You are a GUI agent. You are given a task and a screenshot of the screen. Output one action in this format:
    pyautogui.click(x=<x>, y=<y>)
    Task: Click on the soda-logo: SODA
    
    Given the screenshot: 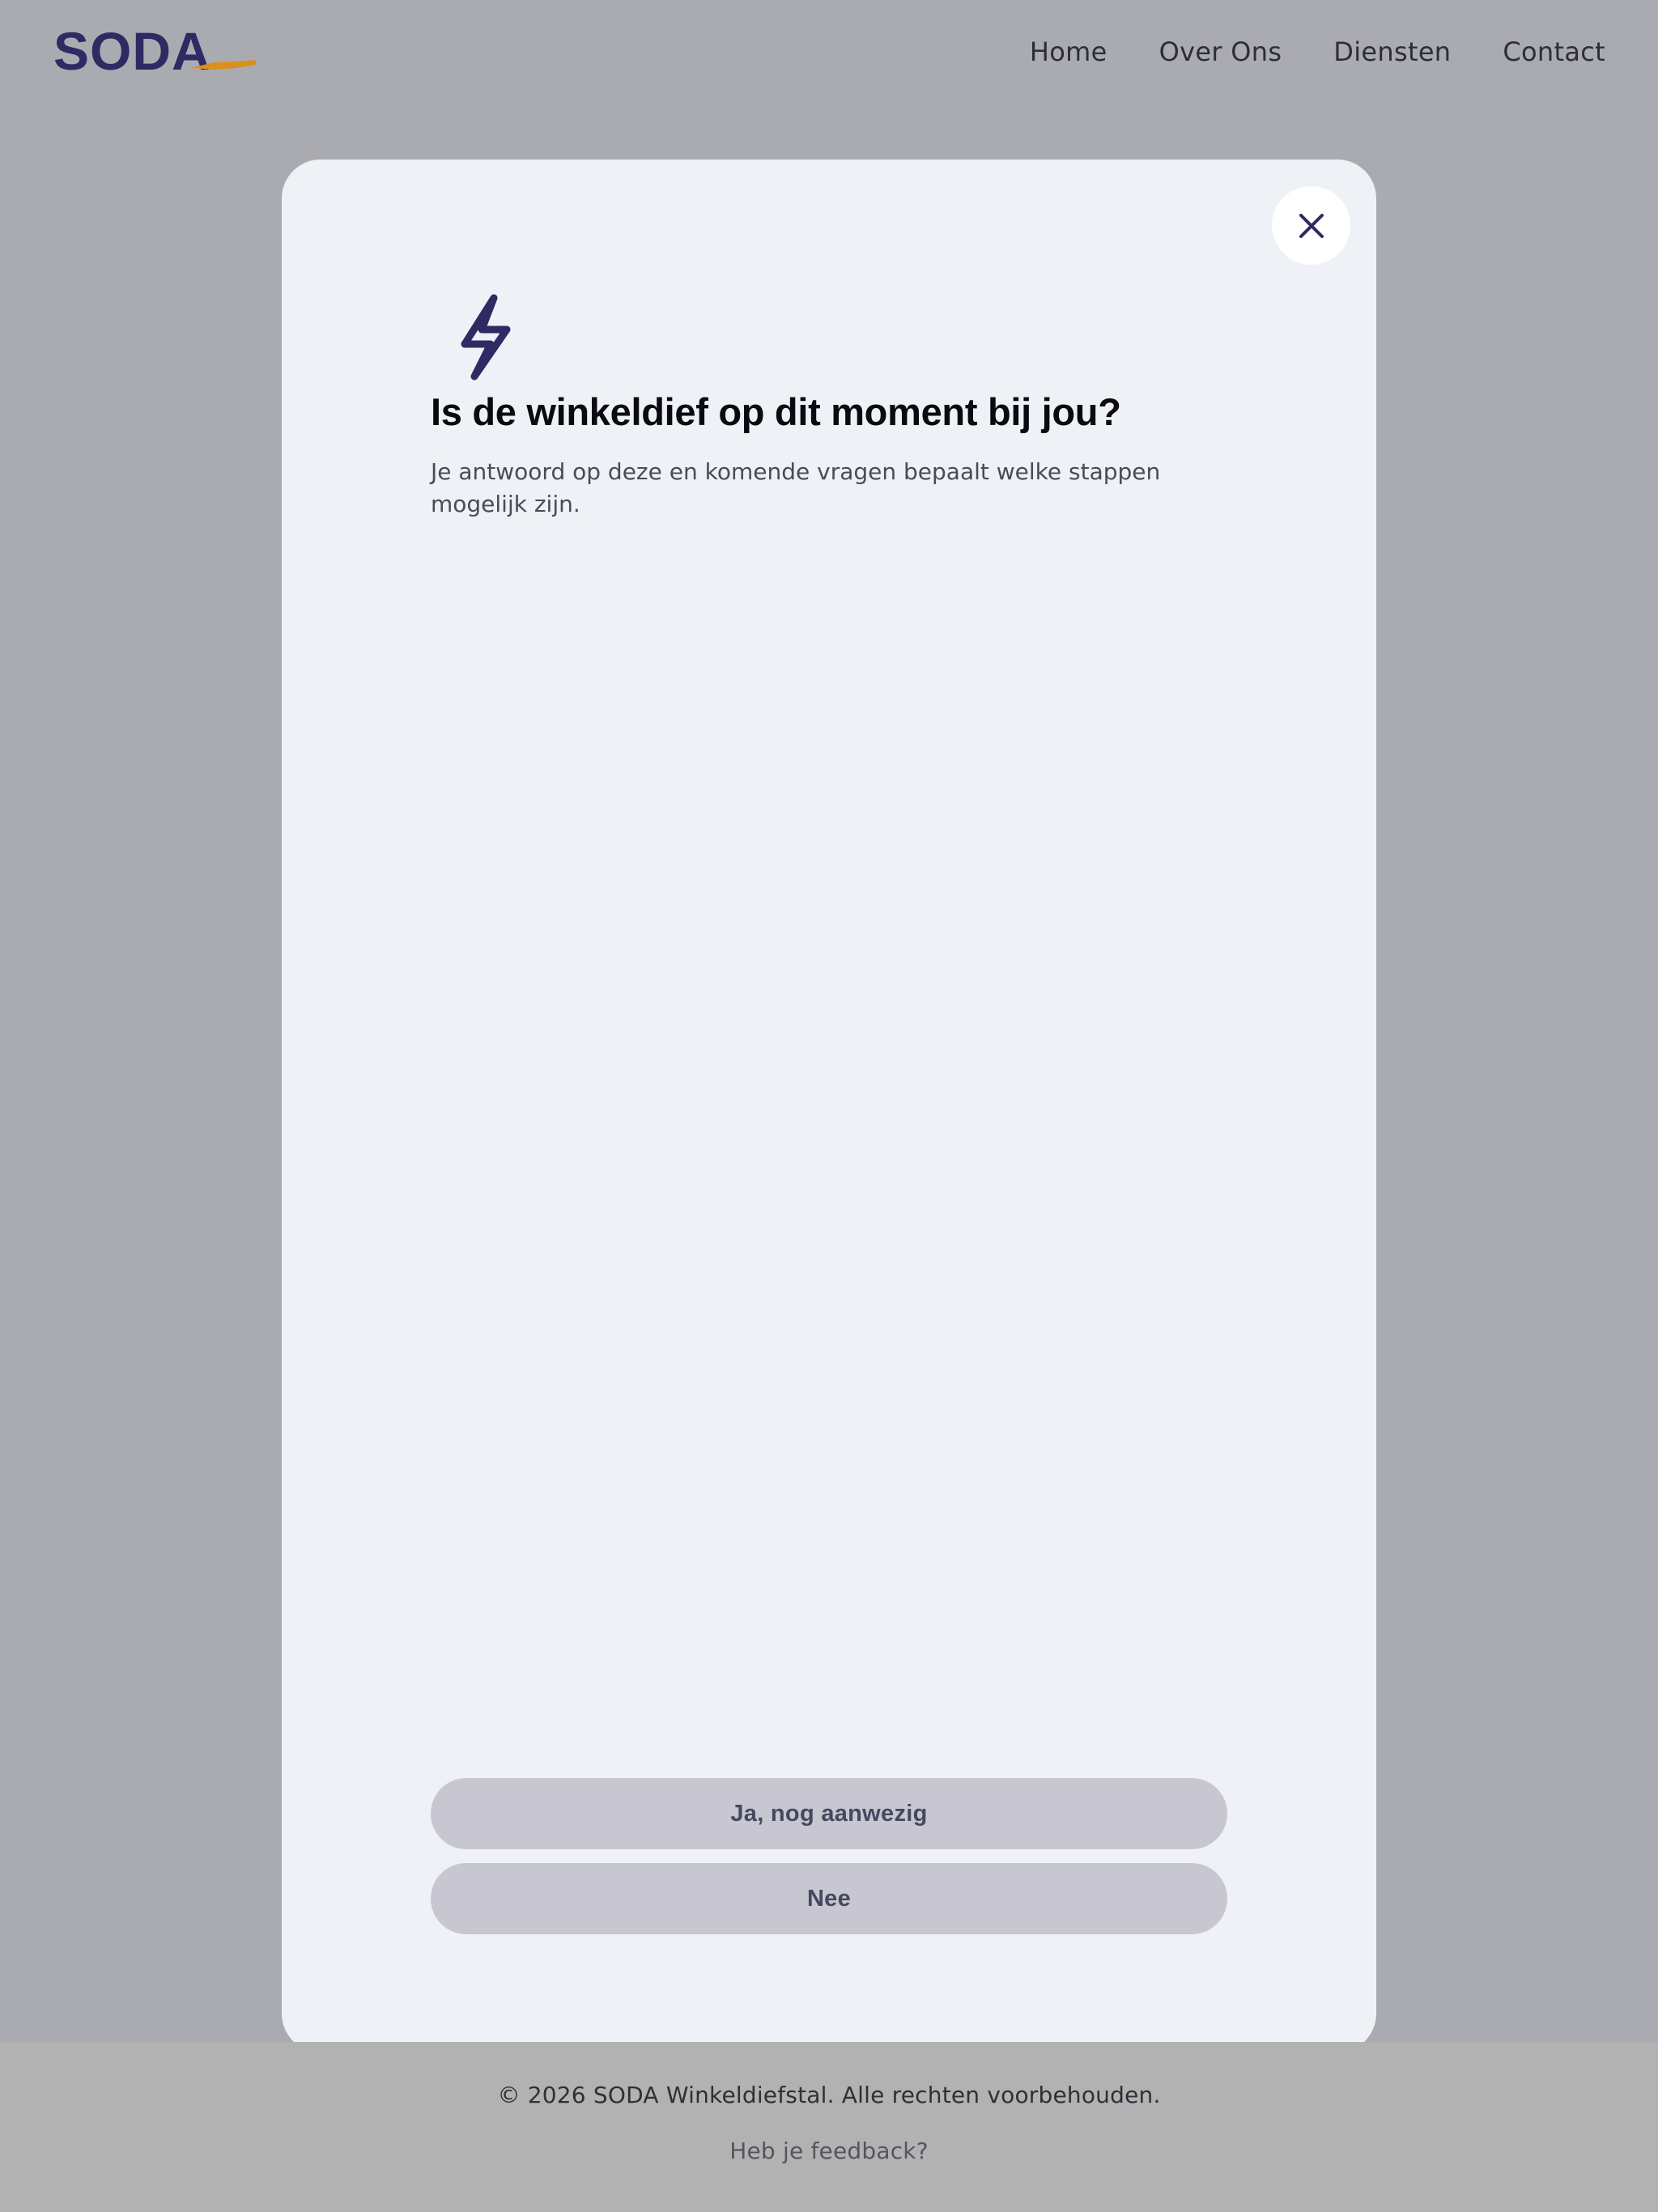 What is the action you would take?
    pyautogui.click(x=154, y=51)
    